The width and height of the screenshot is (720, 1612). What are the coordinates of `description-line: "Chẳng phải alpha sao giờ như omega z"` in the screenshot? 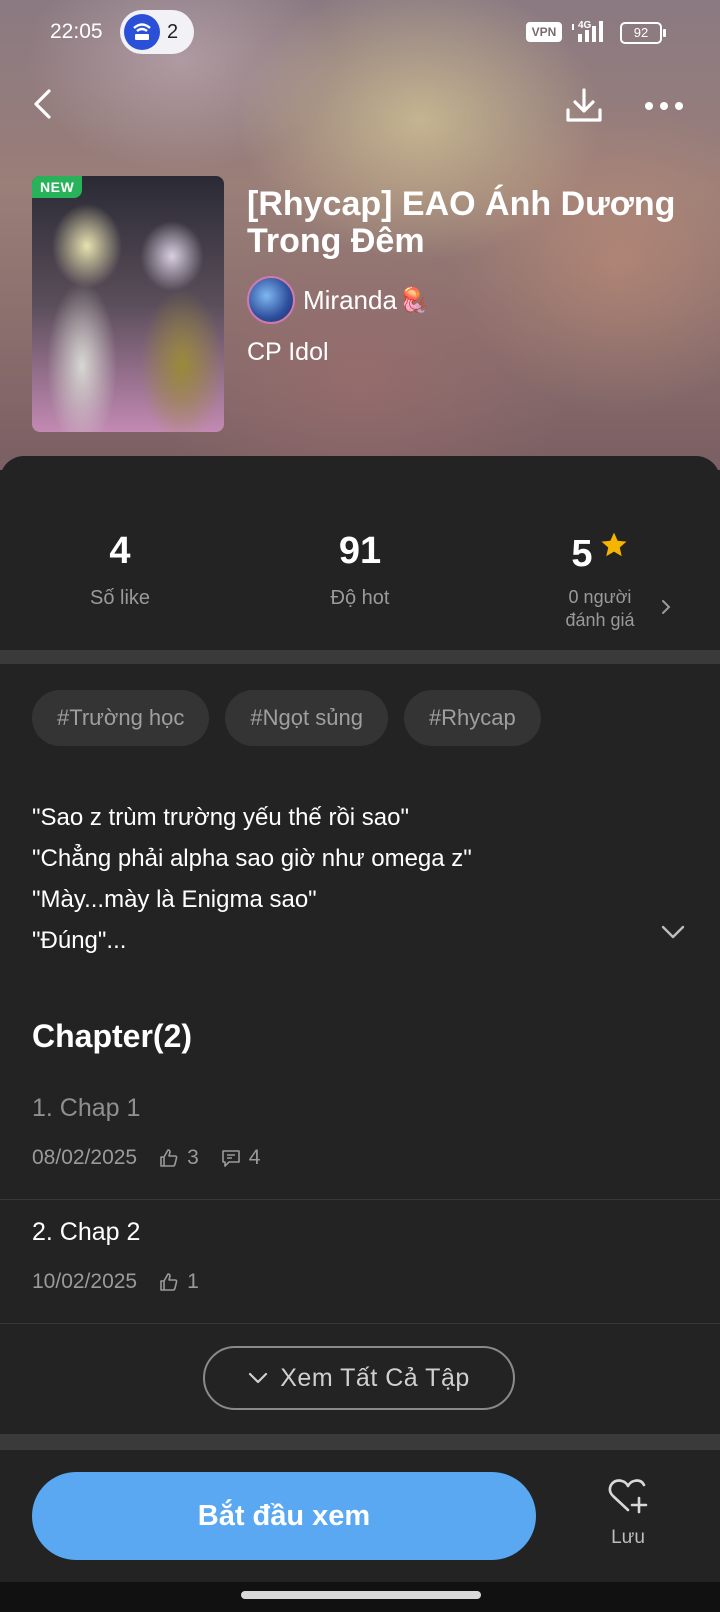 It's located at (252, 858).